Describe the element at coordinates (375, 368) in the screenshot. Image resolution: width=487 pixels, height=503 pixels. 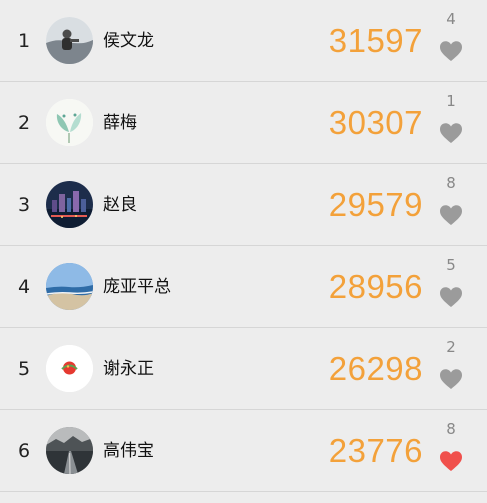
I see `score-value: 26298` at that location.